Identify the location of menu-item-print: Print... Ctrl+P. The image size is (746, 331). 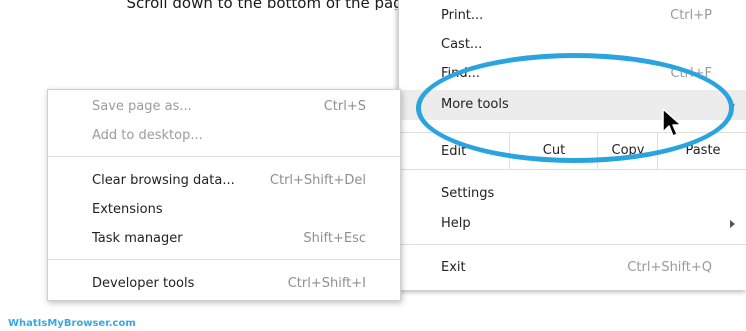
(572, 16).